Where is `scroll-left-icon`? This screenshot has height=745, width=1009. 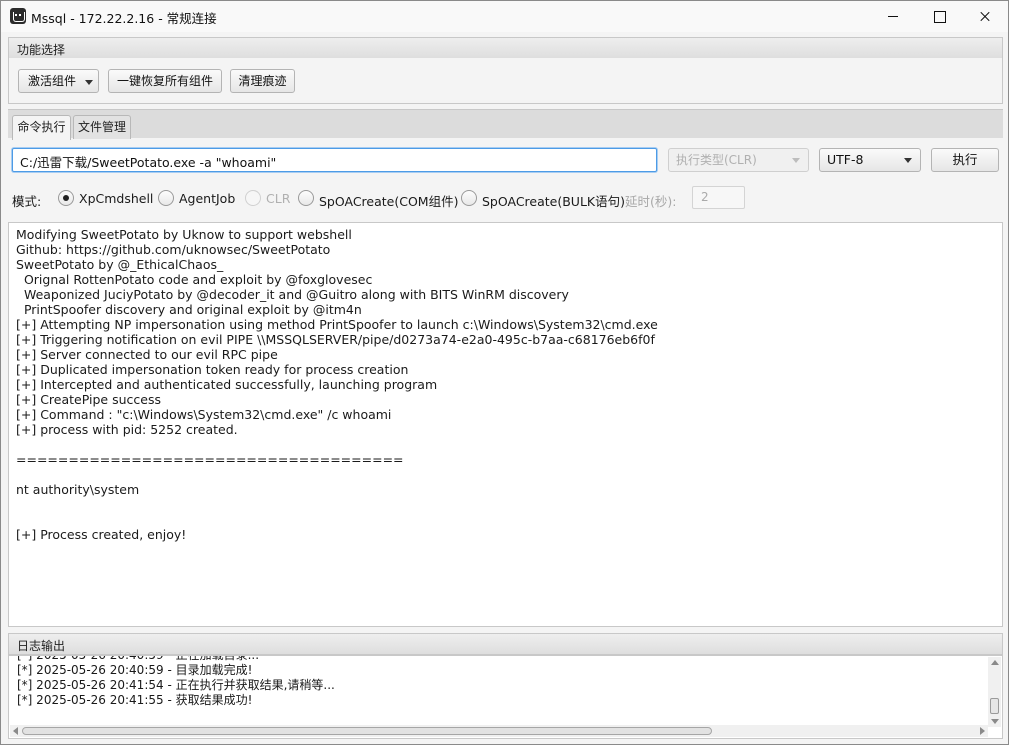 scroll-left-icon is located at coordinates (15, 731).